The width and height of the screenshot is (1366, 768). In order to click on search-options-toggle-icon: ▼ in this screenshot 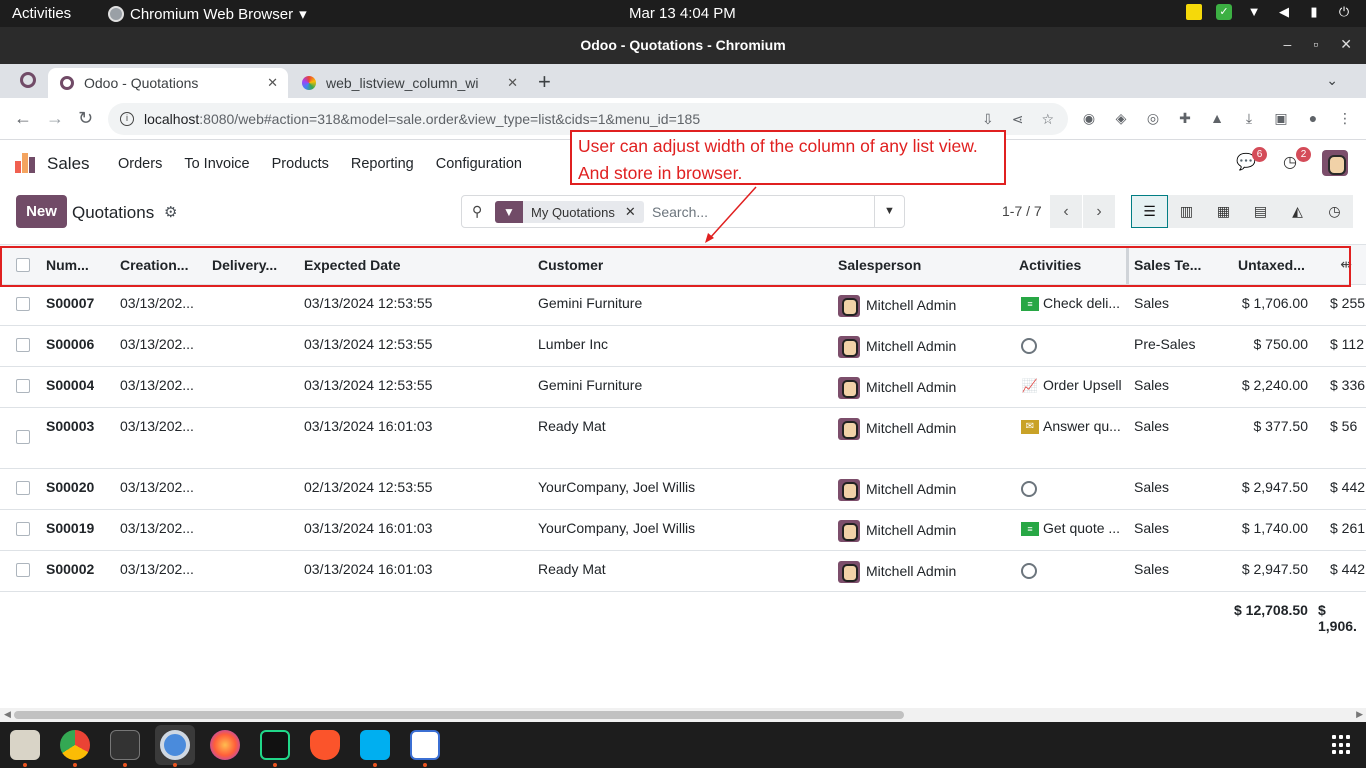, I will do `click(889, 211)`.